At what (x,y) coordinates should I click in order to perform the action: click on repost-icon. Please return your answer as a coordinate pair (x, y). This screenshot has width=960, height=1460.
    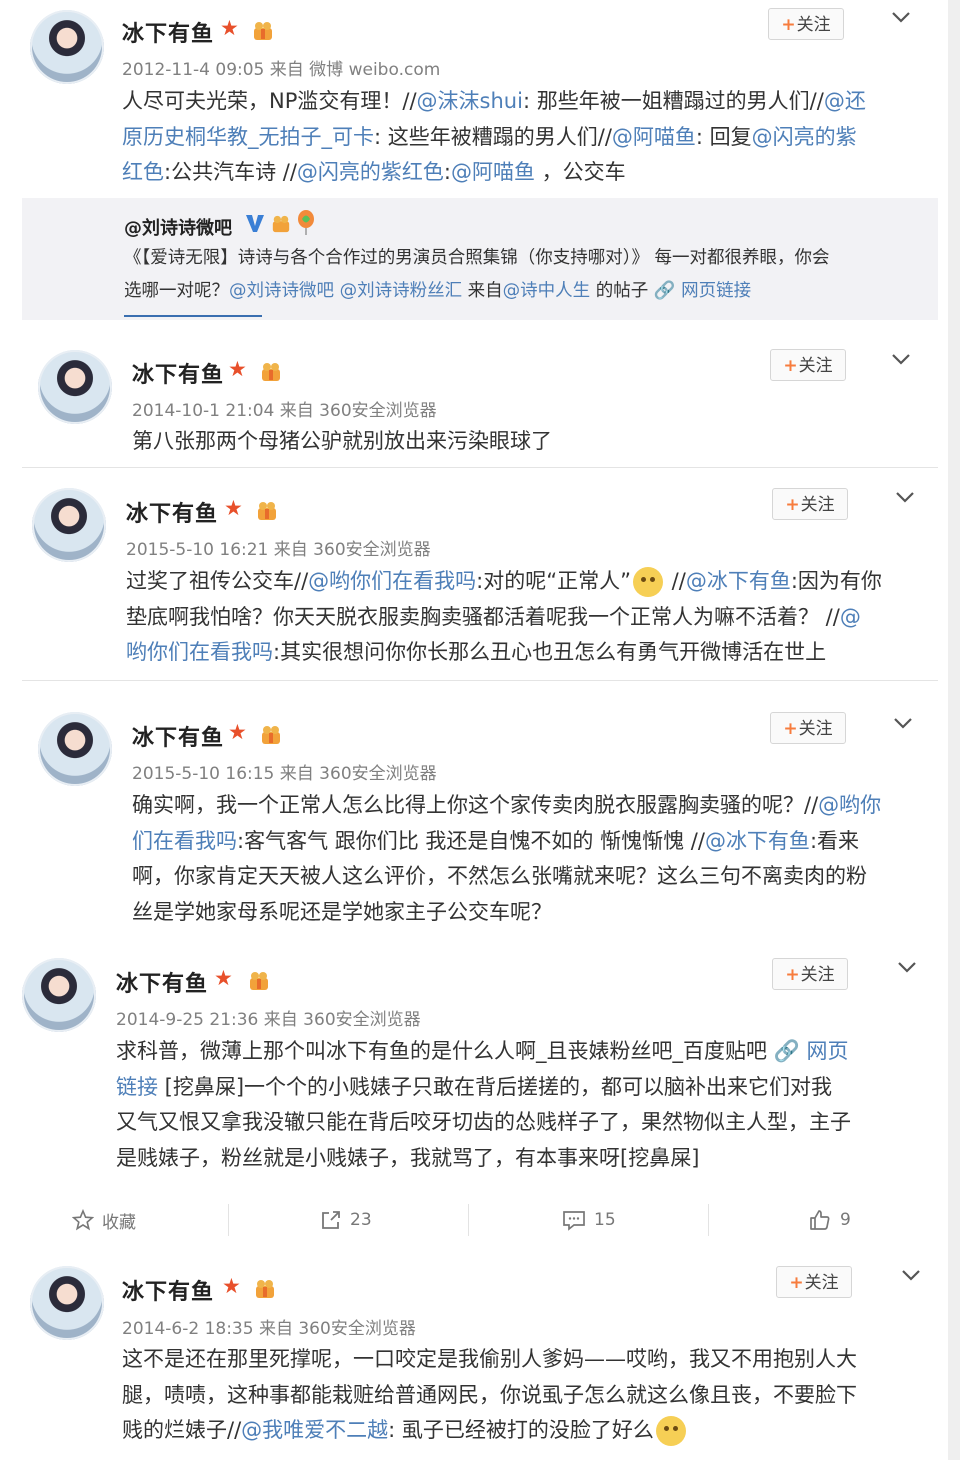
    Looking at the image, I should click on (331, 1220).